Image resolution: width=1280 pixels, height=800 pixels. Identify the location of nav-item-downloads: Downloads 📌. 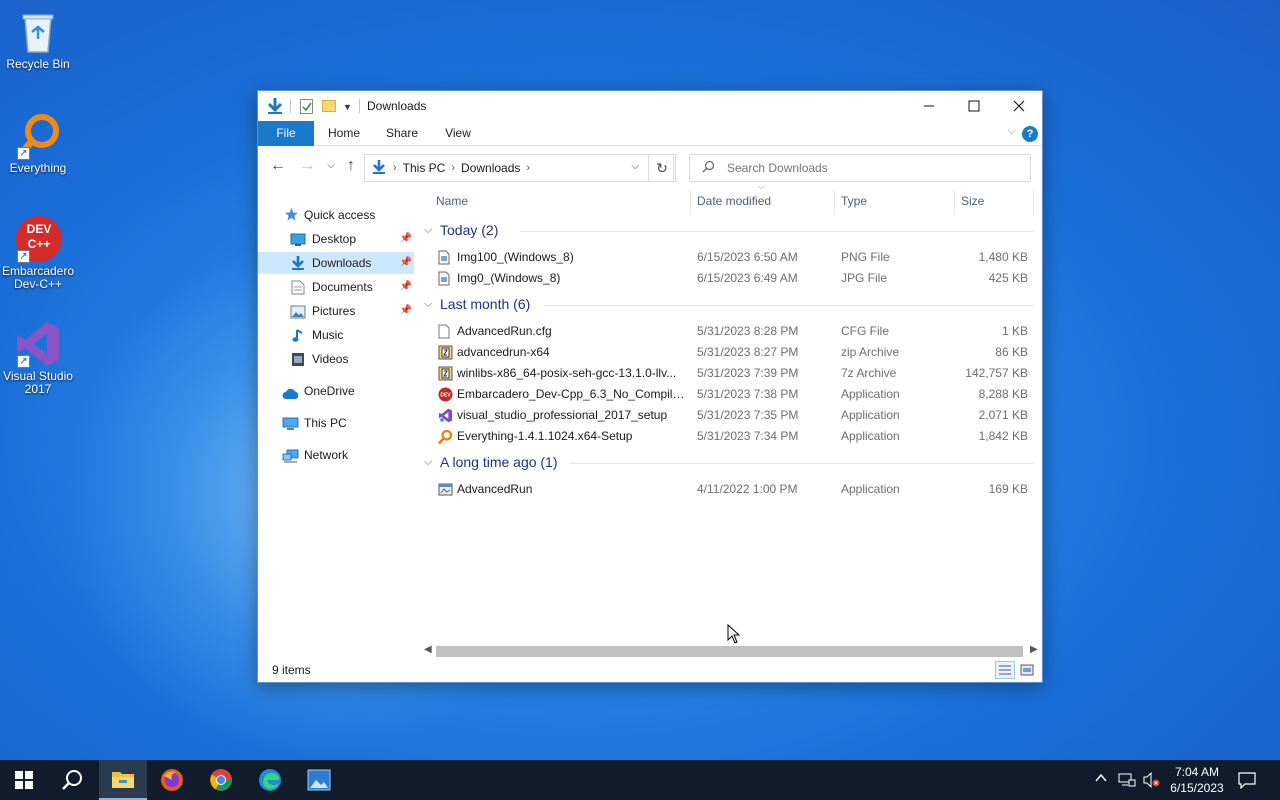
(336, 263).